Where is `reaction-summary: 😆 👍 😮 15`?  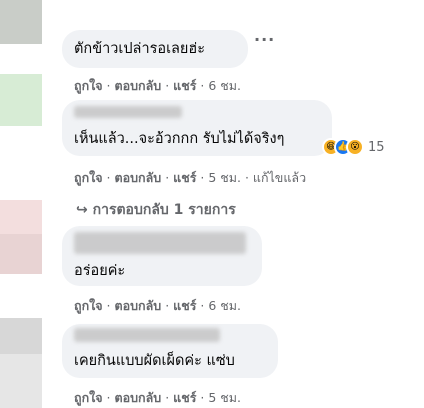
reaction-summary: 😆 👍 😮 15 is located at coordinates (353, 147).